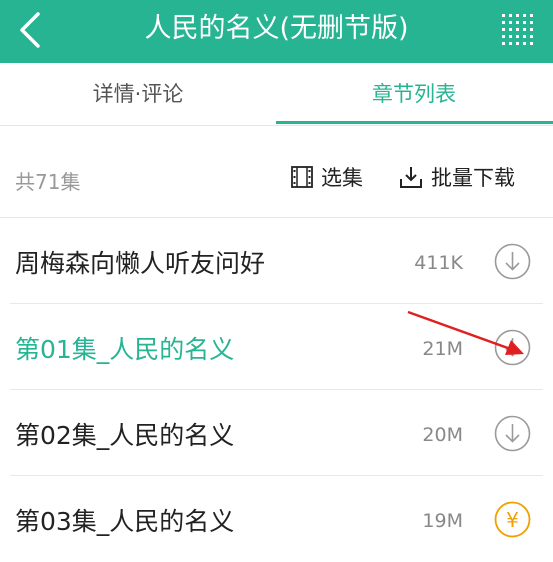 Image resolution: width=553 pixels, height=562 pixels. I want to click on app-header: 人民的名义(无删节版), so click(276, 31).